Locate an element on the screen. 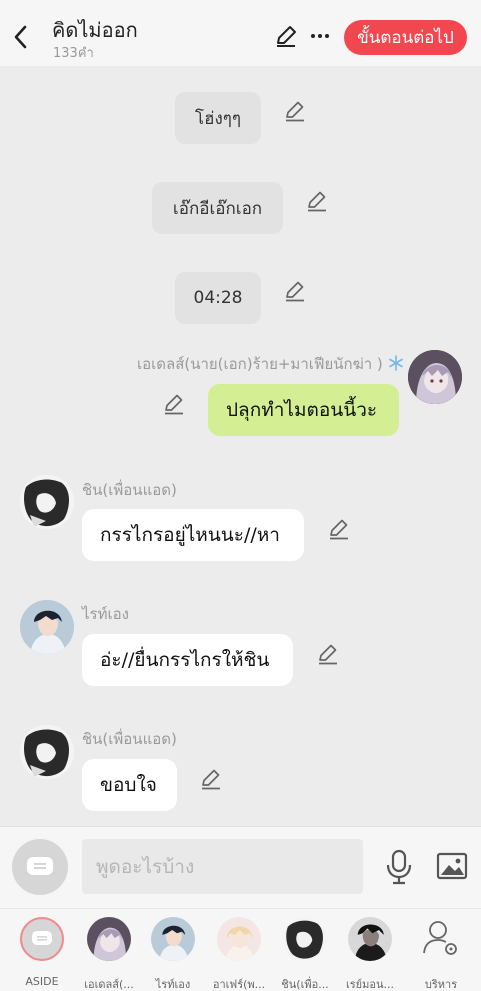 The height and width of the screenshot is (991, 481). sender-name: เอเดลส์(นาย(เอก)ร้าย+มาเฟียนักฆ่า ) is located at coordinates (270, 364).